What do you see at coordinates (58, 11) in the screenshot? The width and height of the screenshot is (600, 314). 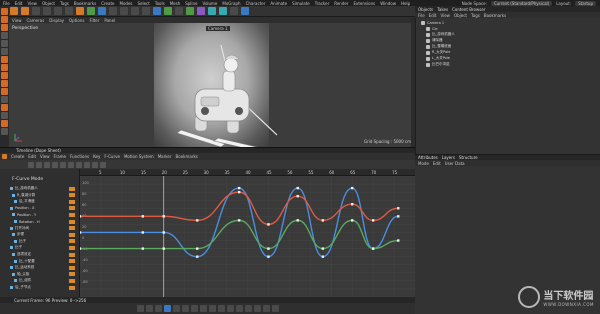 I see `scale-icon` at bounding box center [58, 11].